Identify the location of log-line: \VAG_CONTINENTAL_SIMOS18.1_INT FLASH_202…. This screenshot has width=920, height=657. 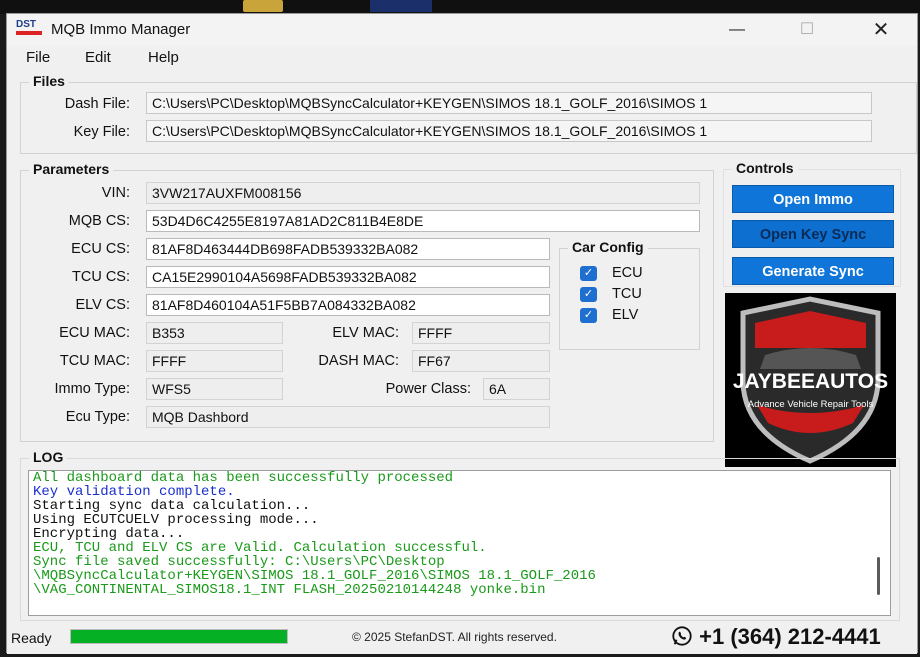
(289, 590).